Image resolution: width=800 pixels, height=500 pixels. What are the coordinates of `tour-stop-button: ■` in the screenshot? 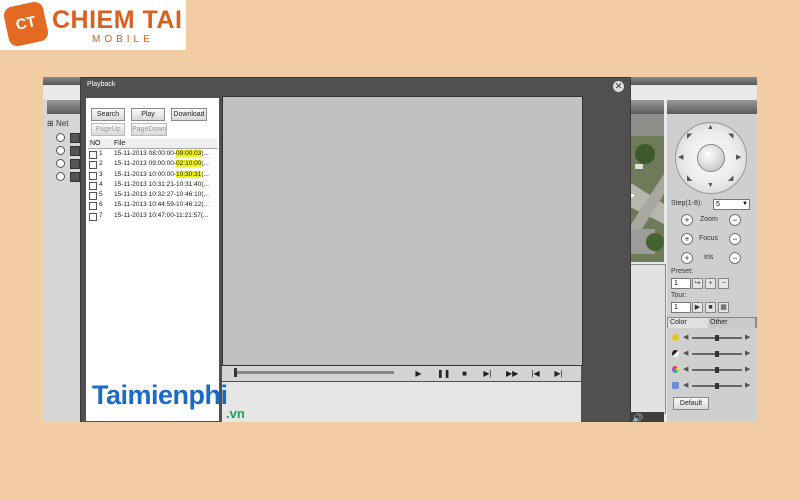 It's located at (710, 307).